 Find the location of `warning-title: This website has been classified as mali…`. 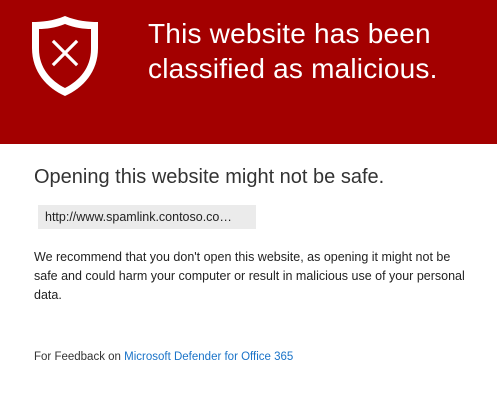

warning-title: This website has been classified as mali… is located at coordinates (293, 51).